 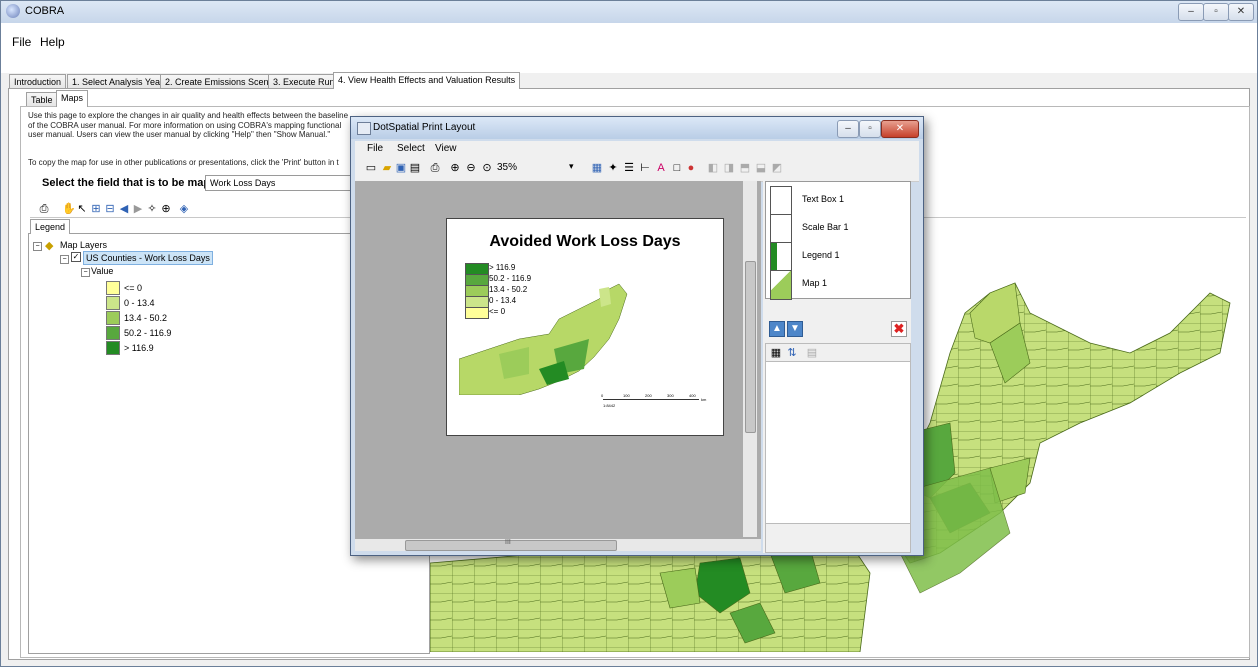 What do you see at coordinates (375, 148) in the screenshot?
I see `dialog-menu-file: File` at bounding box center [375, 148].